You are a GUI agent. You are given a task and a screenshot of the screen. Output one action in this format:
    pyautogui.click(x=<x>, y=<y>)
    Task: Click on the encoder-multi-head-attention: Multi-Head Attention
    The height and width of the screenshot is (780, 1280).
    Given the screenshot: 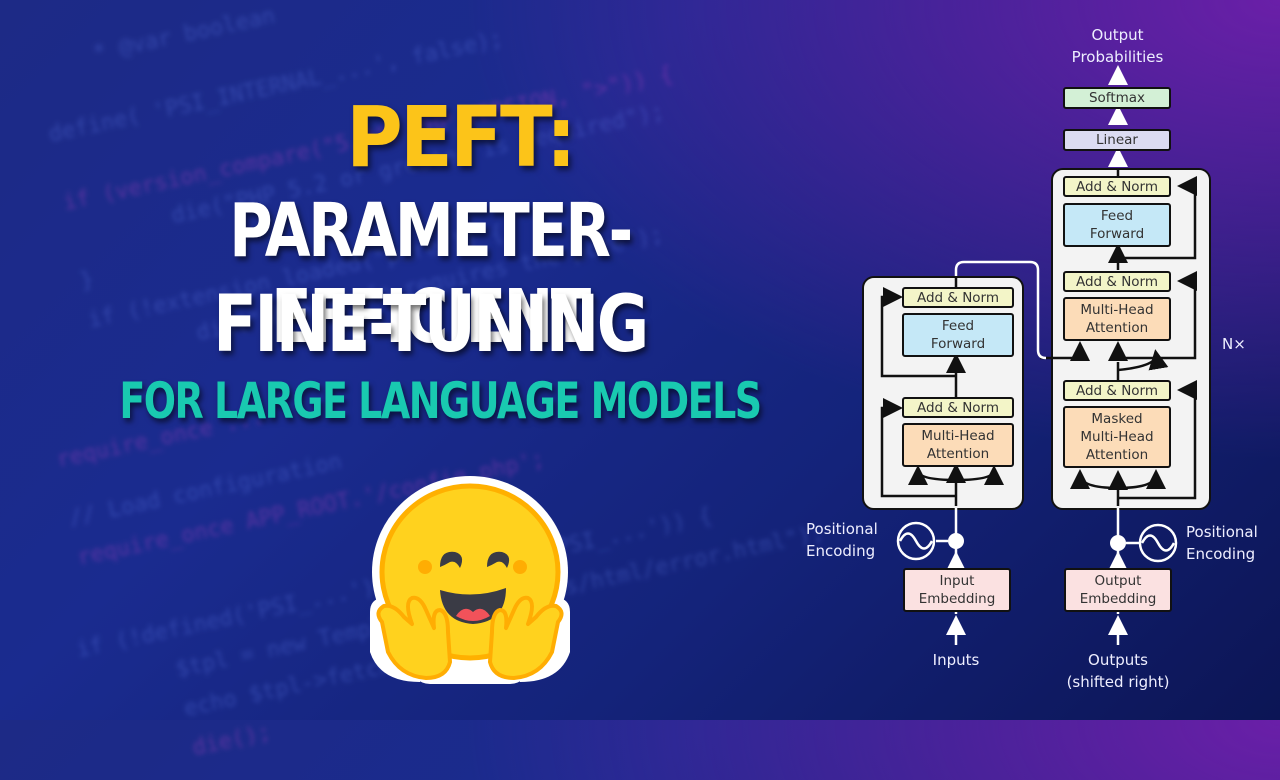 What is the action you would take?
    pyautogui.click(x=958, y=445)
    